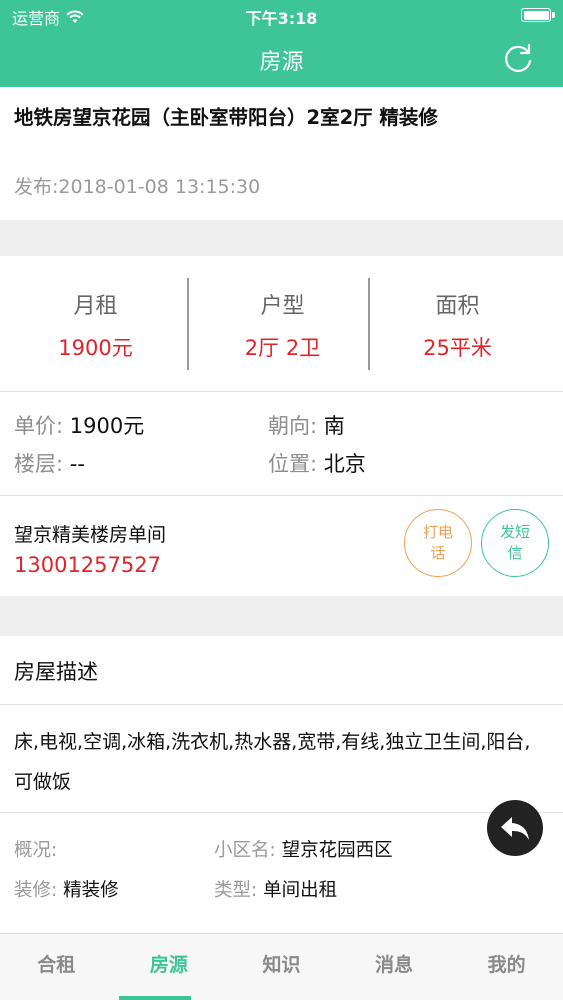 The height and width of the screenshot is (1000, 563). I want to click on status-bar: 运营商 下午3:18, so click(281, 15).